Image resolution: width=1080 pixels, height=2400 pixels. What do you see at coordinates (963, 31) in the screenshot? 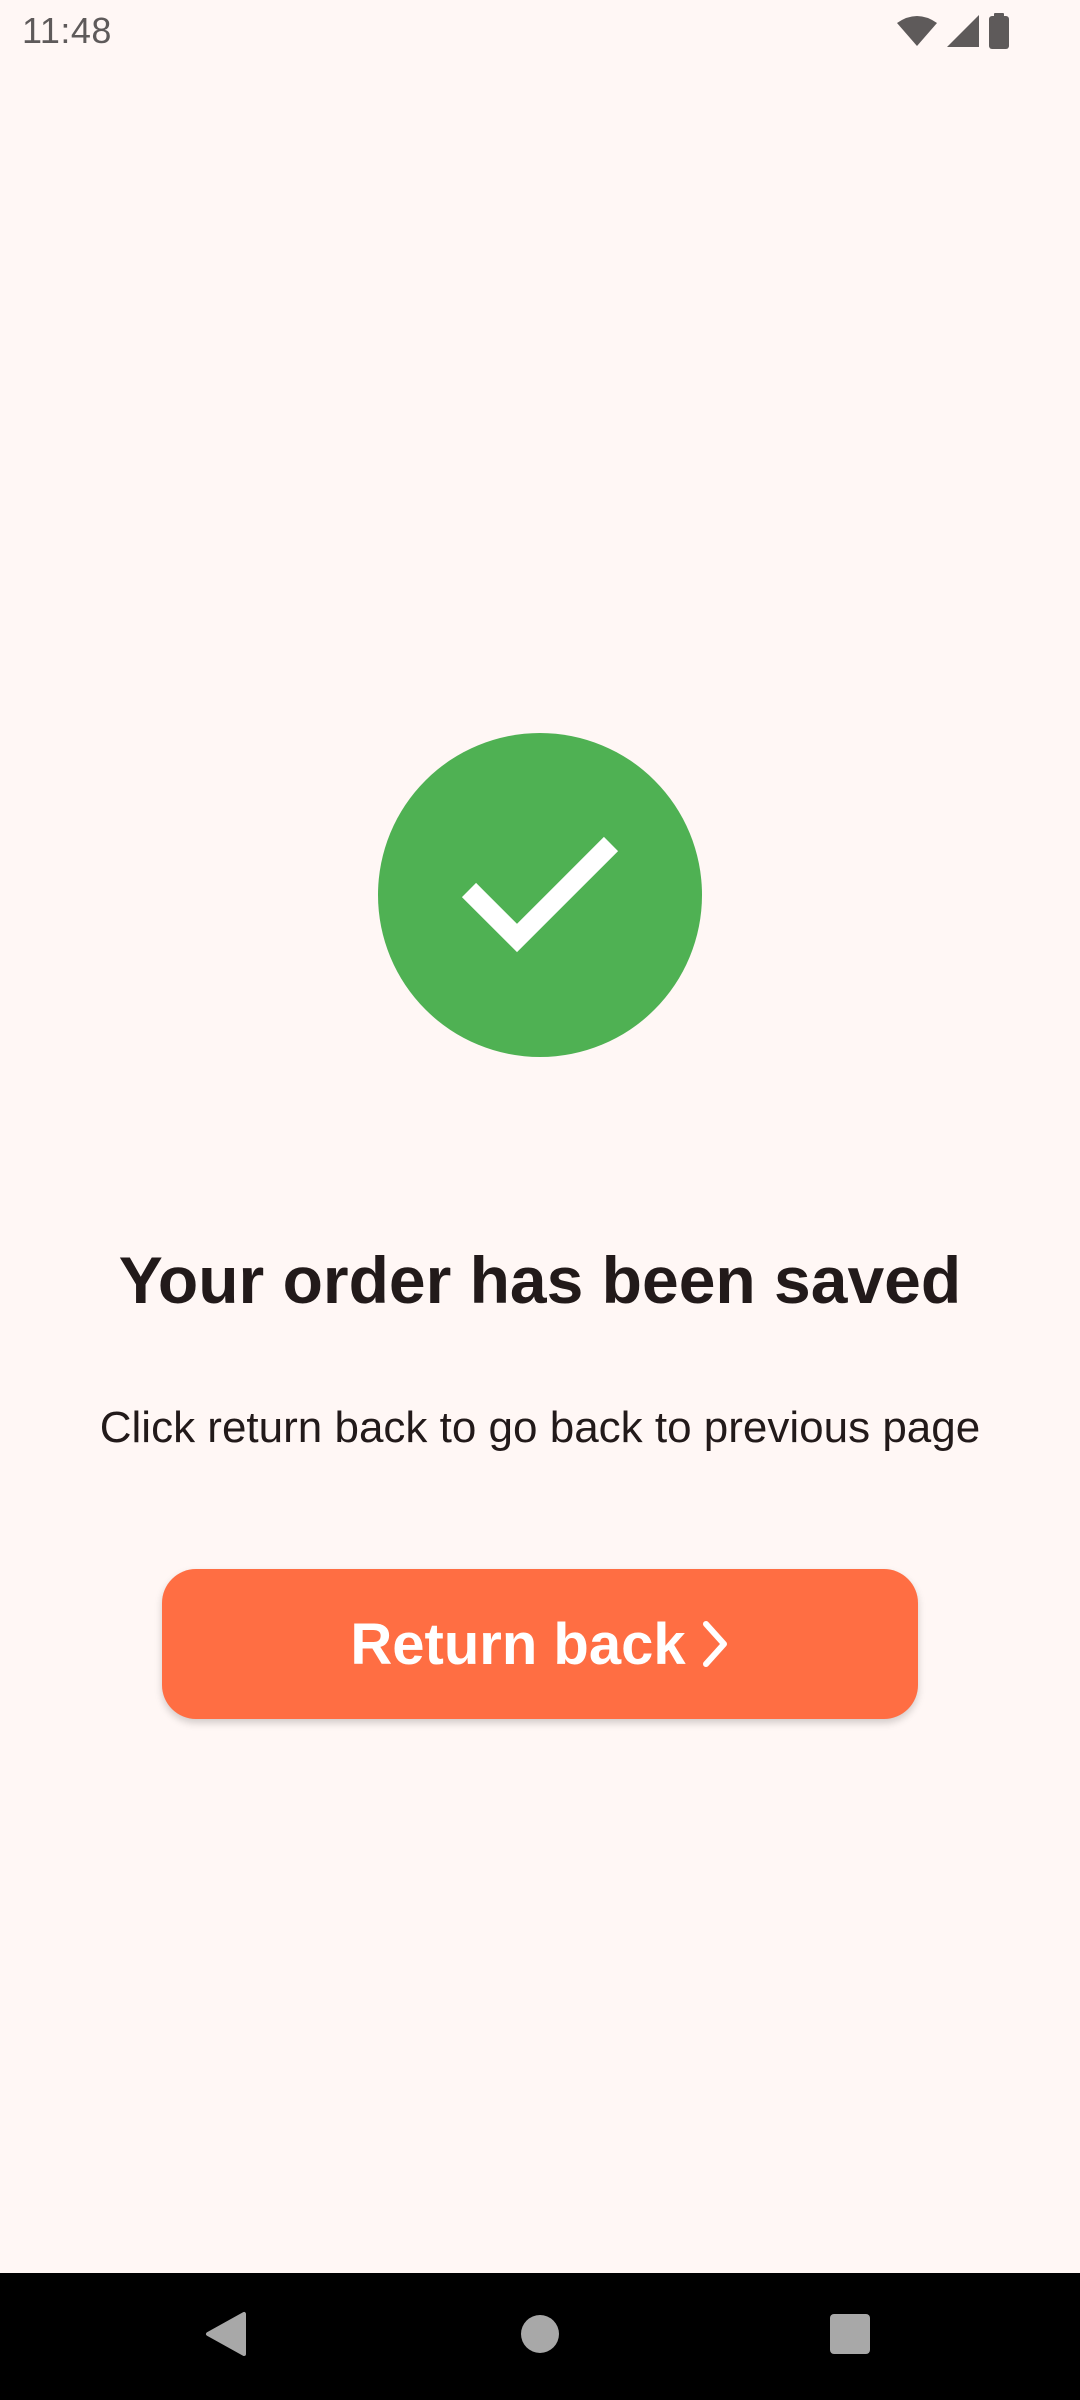
I see `signal-icon` at bounding box center [963, 31].